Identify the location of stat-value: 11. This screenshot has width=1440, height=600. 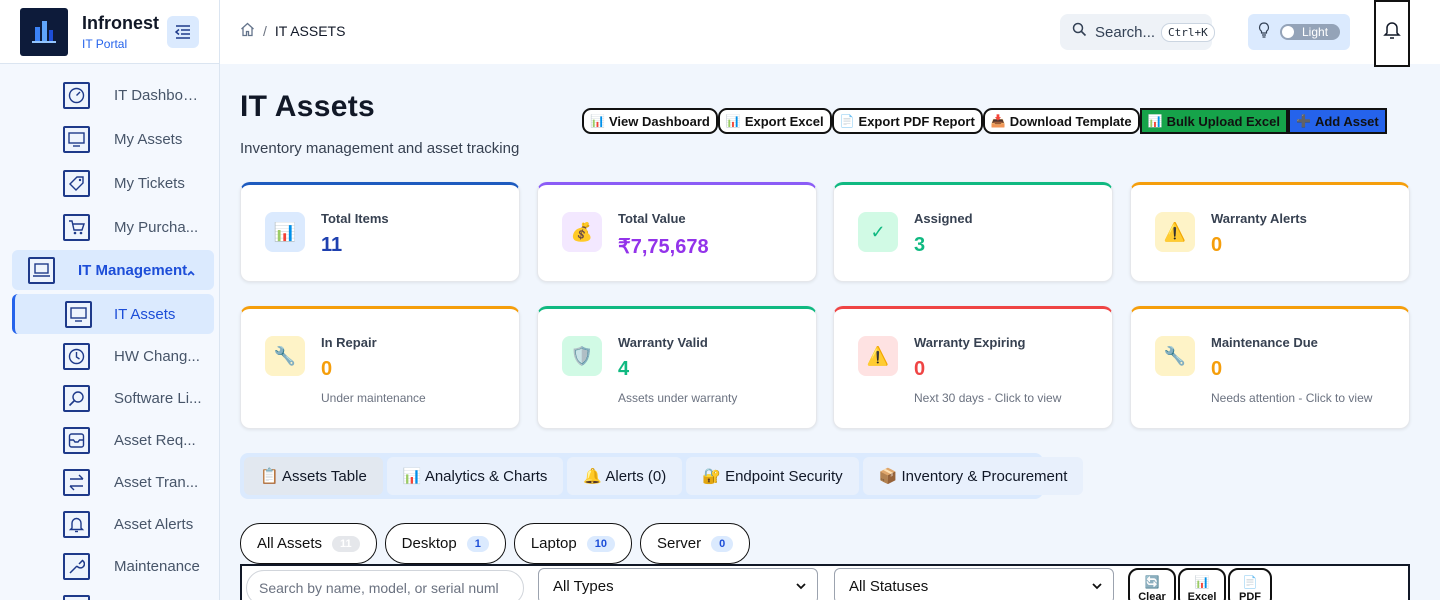
(332, 245).